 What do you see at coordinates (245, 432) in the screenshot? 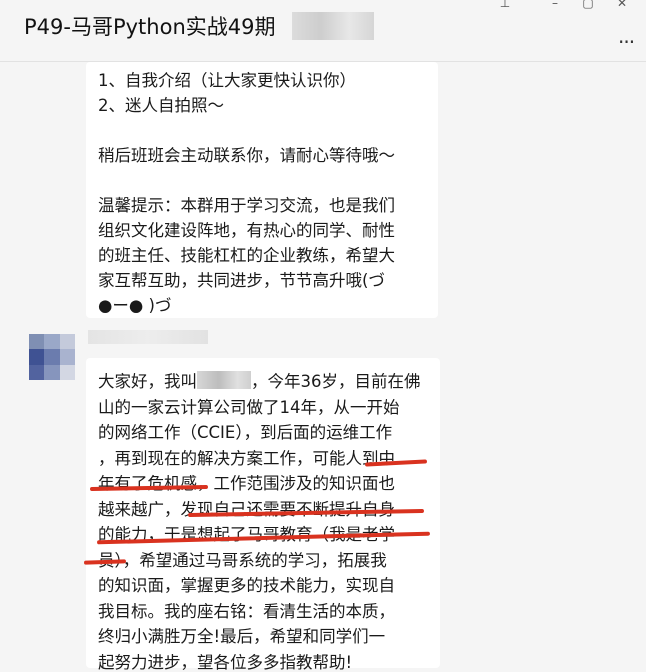
I see `message-line: 的网络工作（CCIE），到后面的运维工作` at bounding box center [245, 432].